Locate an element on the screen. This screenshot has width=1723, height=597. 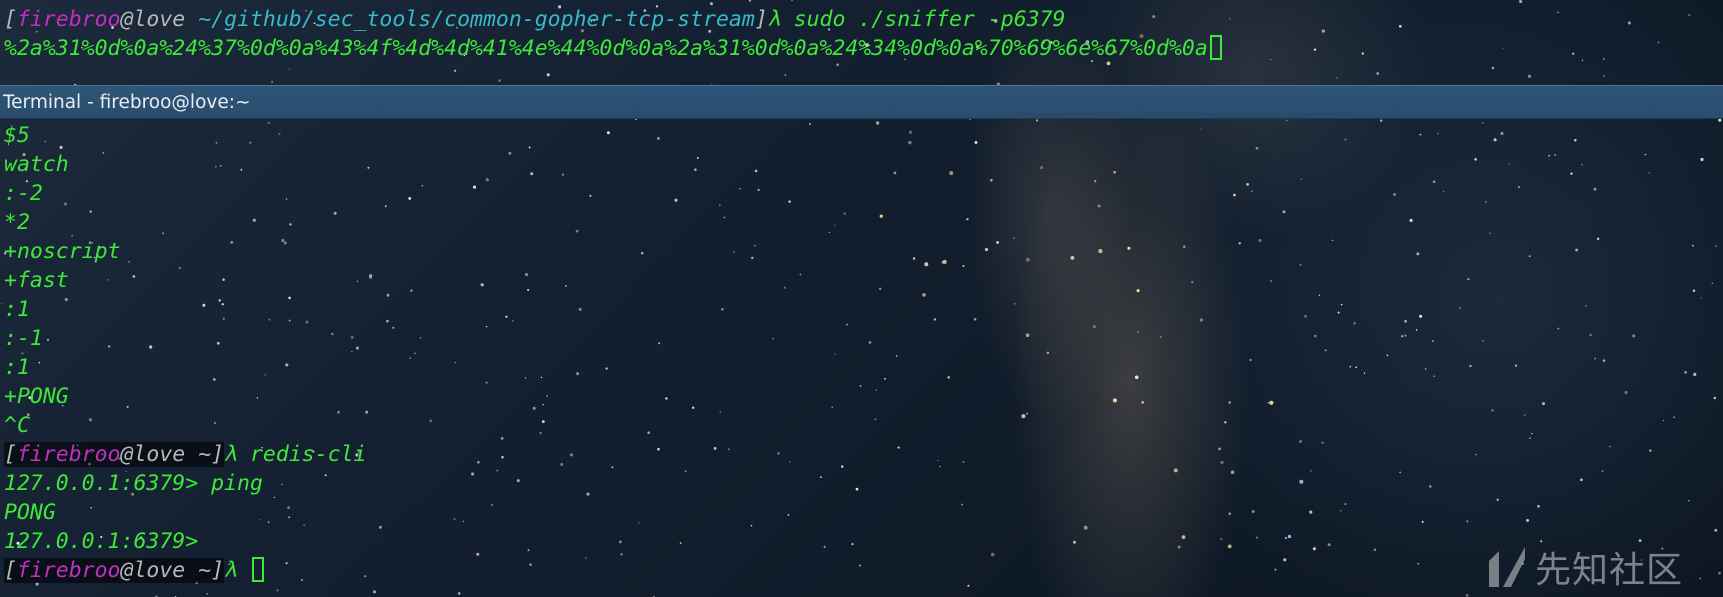
active-prompt-line: [firebroo@love ~]λ is located at coordinates (134, 570).